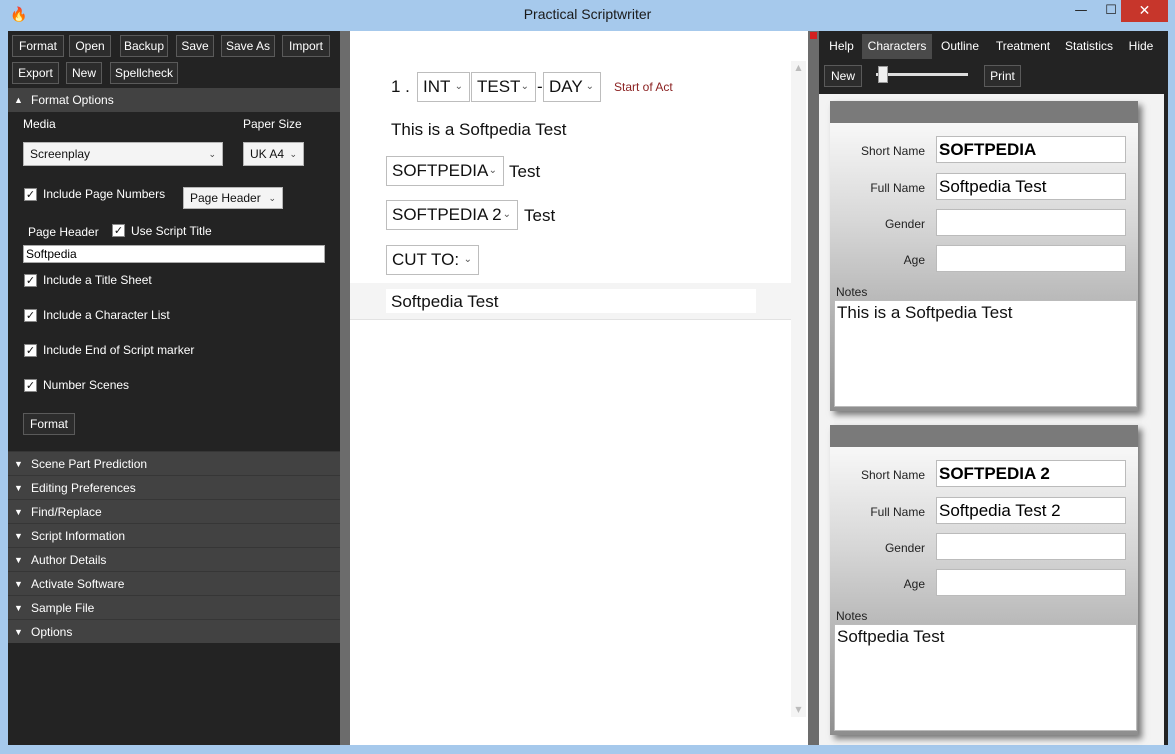 The height and width of the screenshot is (754, 1175). What do you see at coordinates (83, 488) in the screenshot?
I see `section-label: Editing Preferences` at bounding box center [83, 488].